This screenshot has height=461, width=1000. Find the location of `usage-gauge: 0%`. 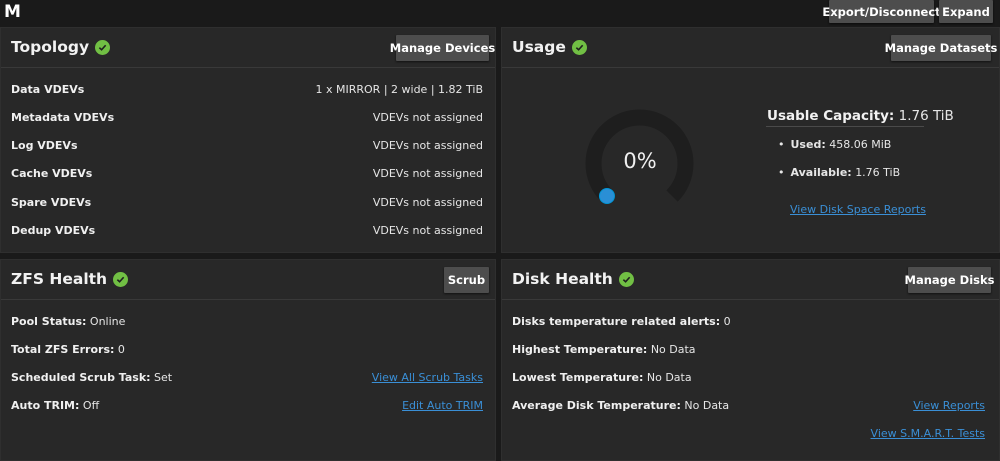

usage-gauge: 0% is located at coordinates (639, 157).